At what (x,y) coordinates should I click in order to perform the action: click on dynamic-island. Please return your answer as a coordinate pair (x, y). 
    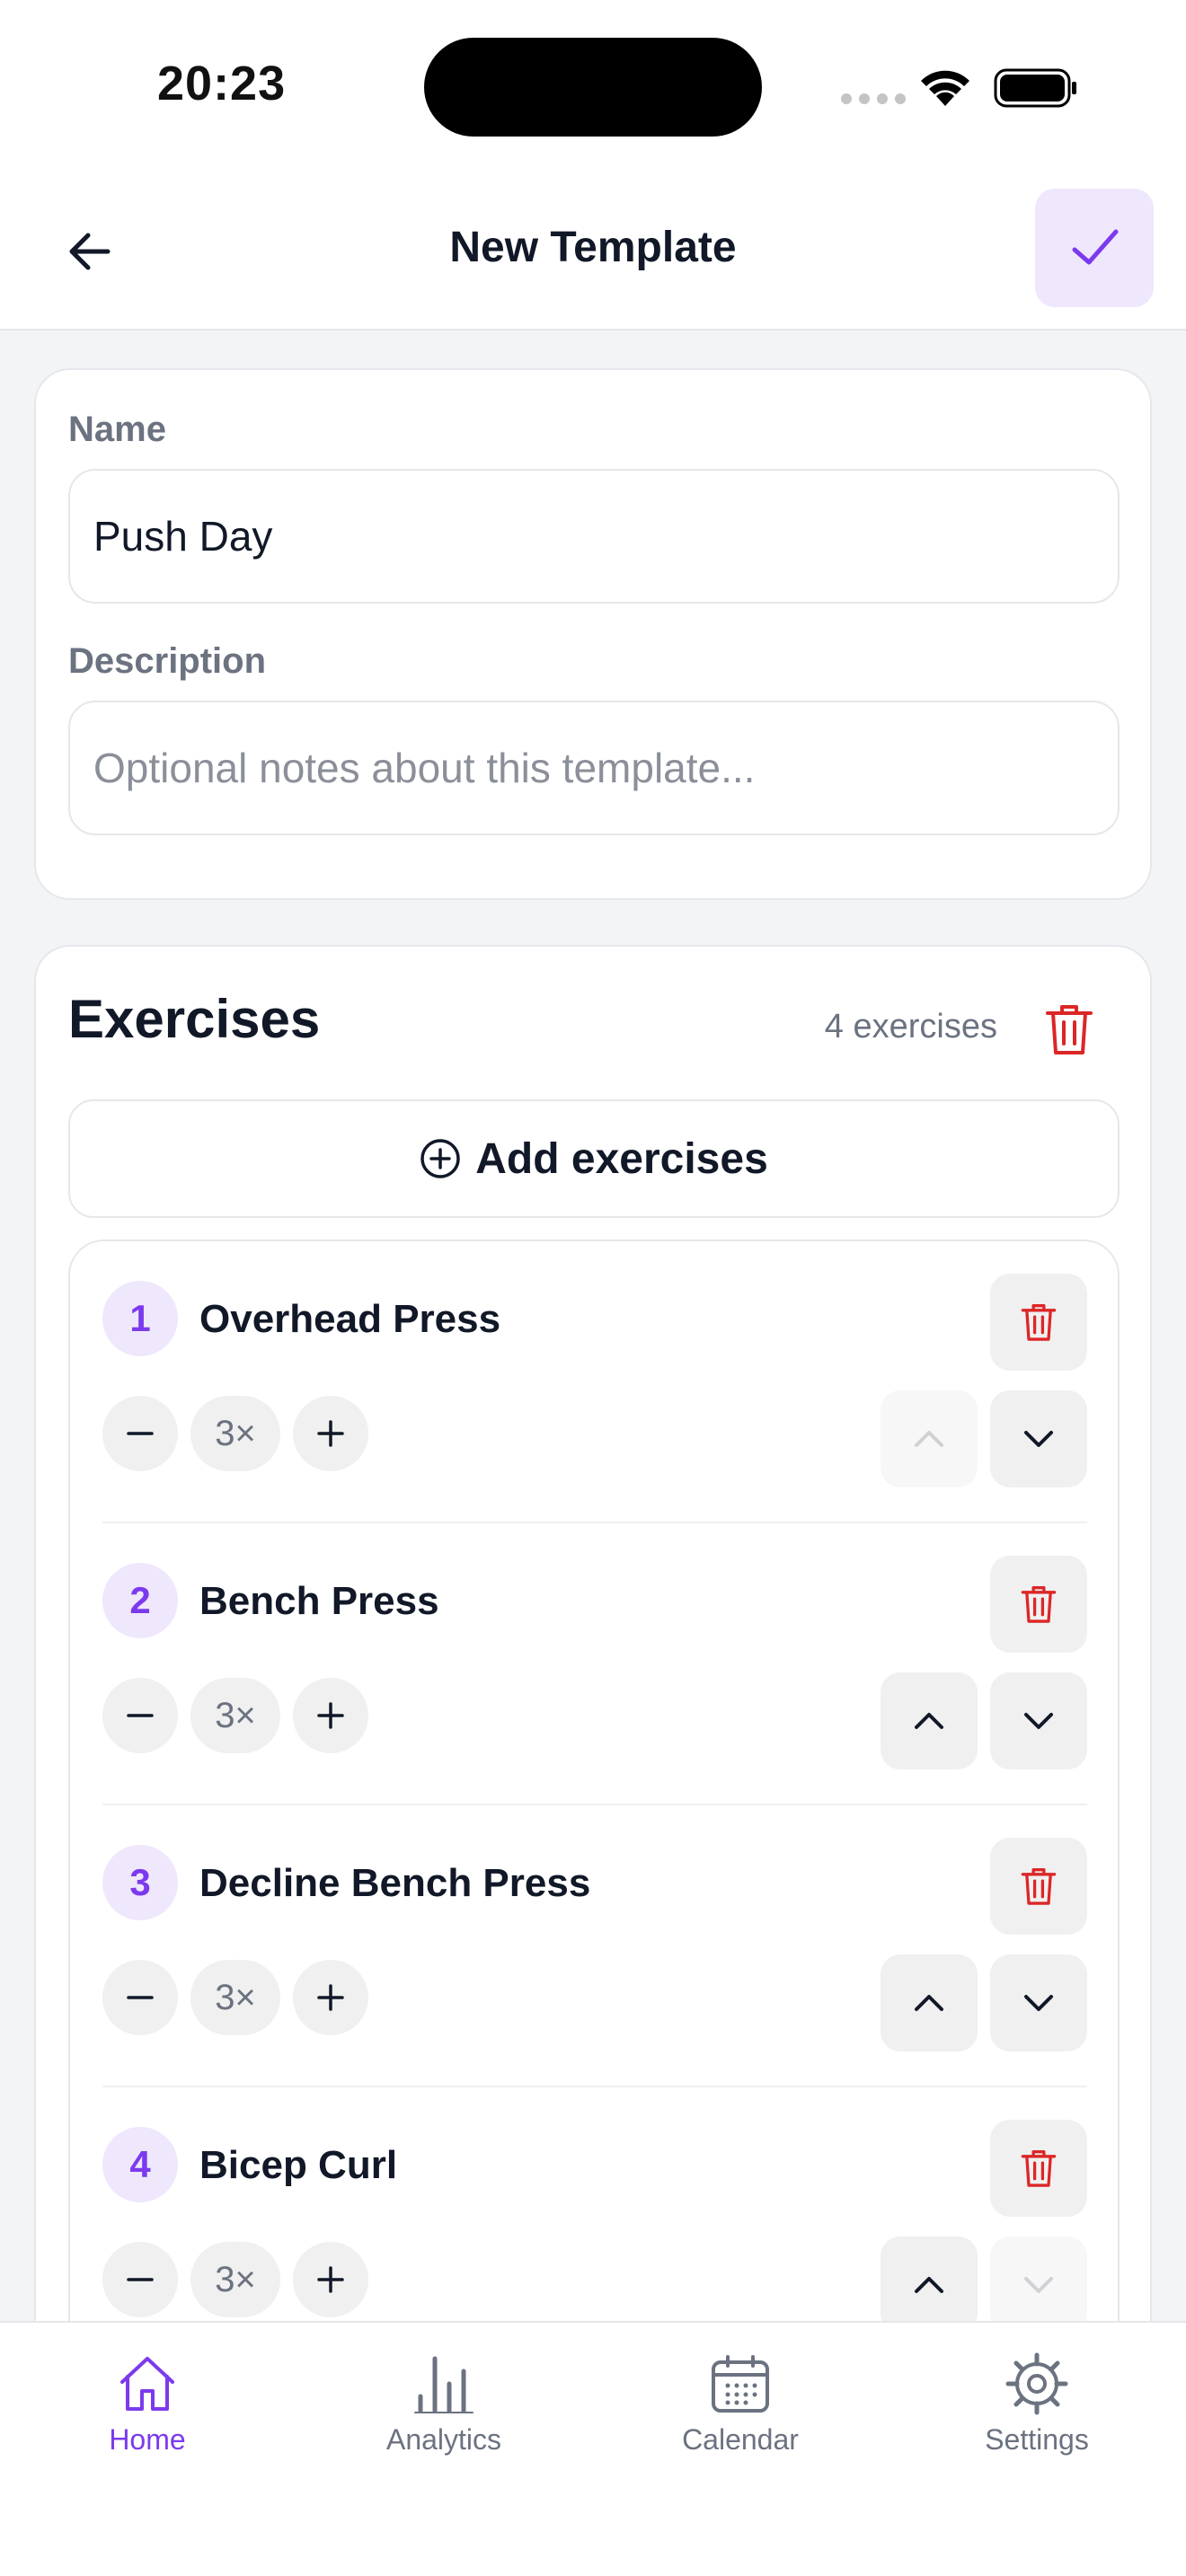
    Looking at the image, I should click on (593, 87).